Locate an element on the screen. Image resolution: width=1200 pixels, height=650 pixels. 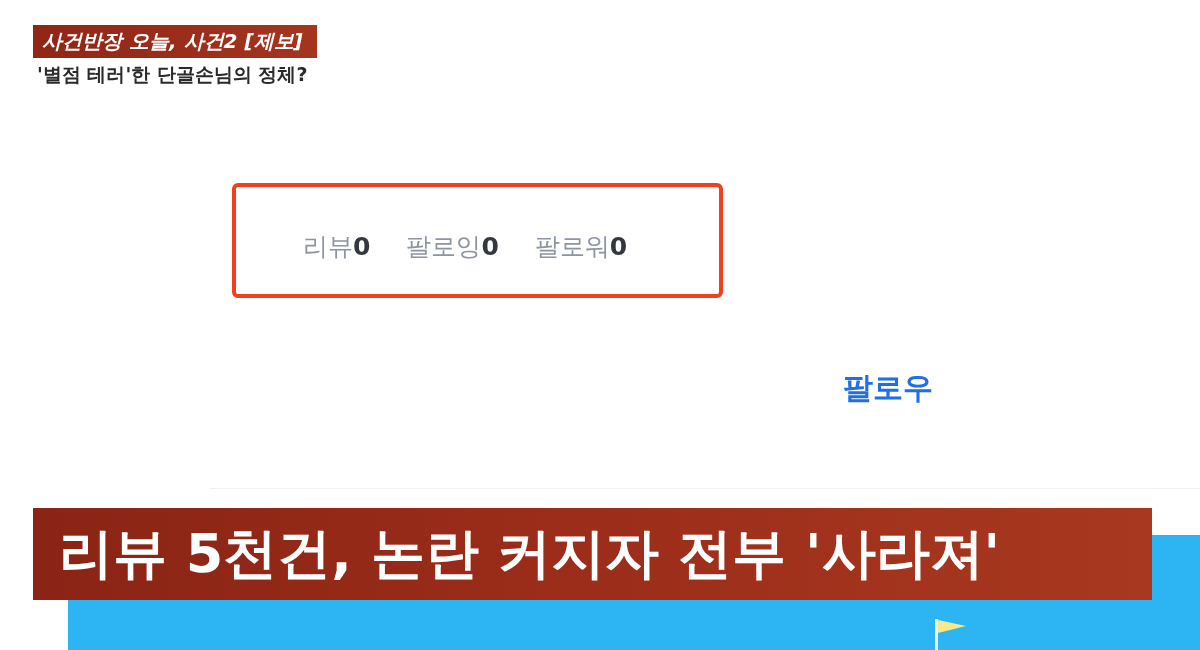
program-title-banner: 사건반장 오늘, 사건2 [제보] is located at coordinates (175, 41).